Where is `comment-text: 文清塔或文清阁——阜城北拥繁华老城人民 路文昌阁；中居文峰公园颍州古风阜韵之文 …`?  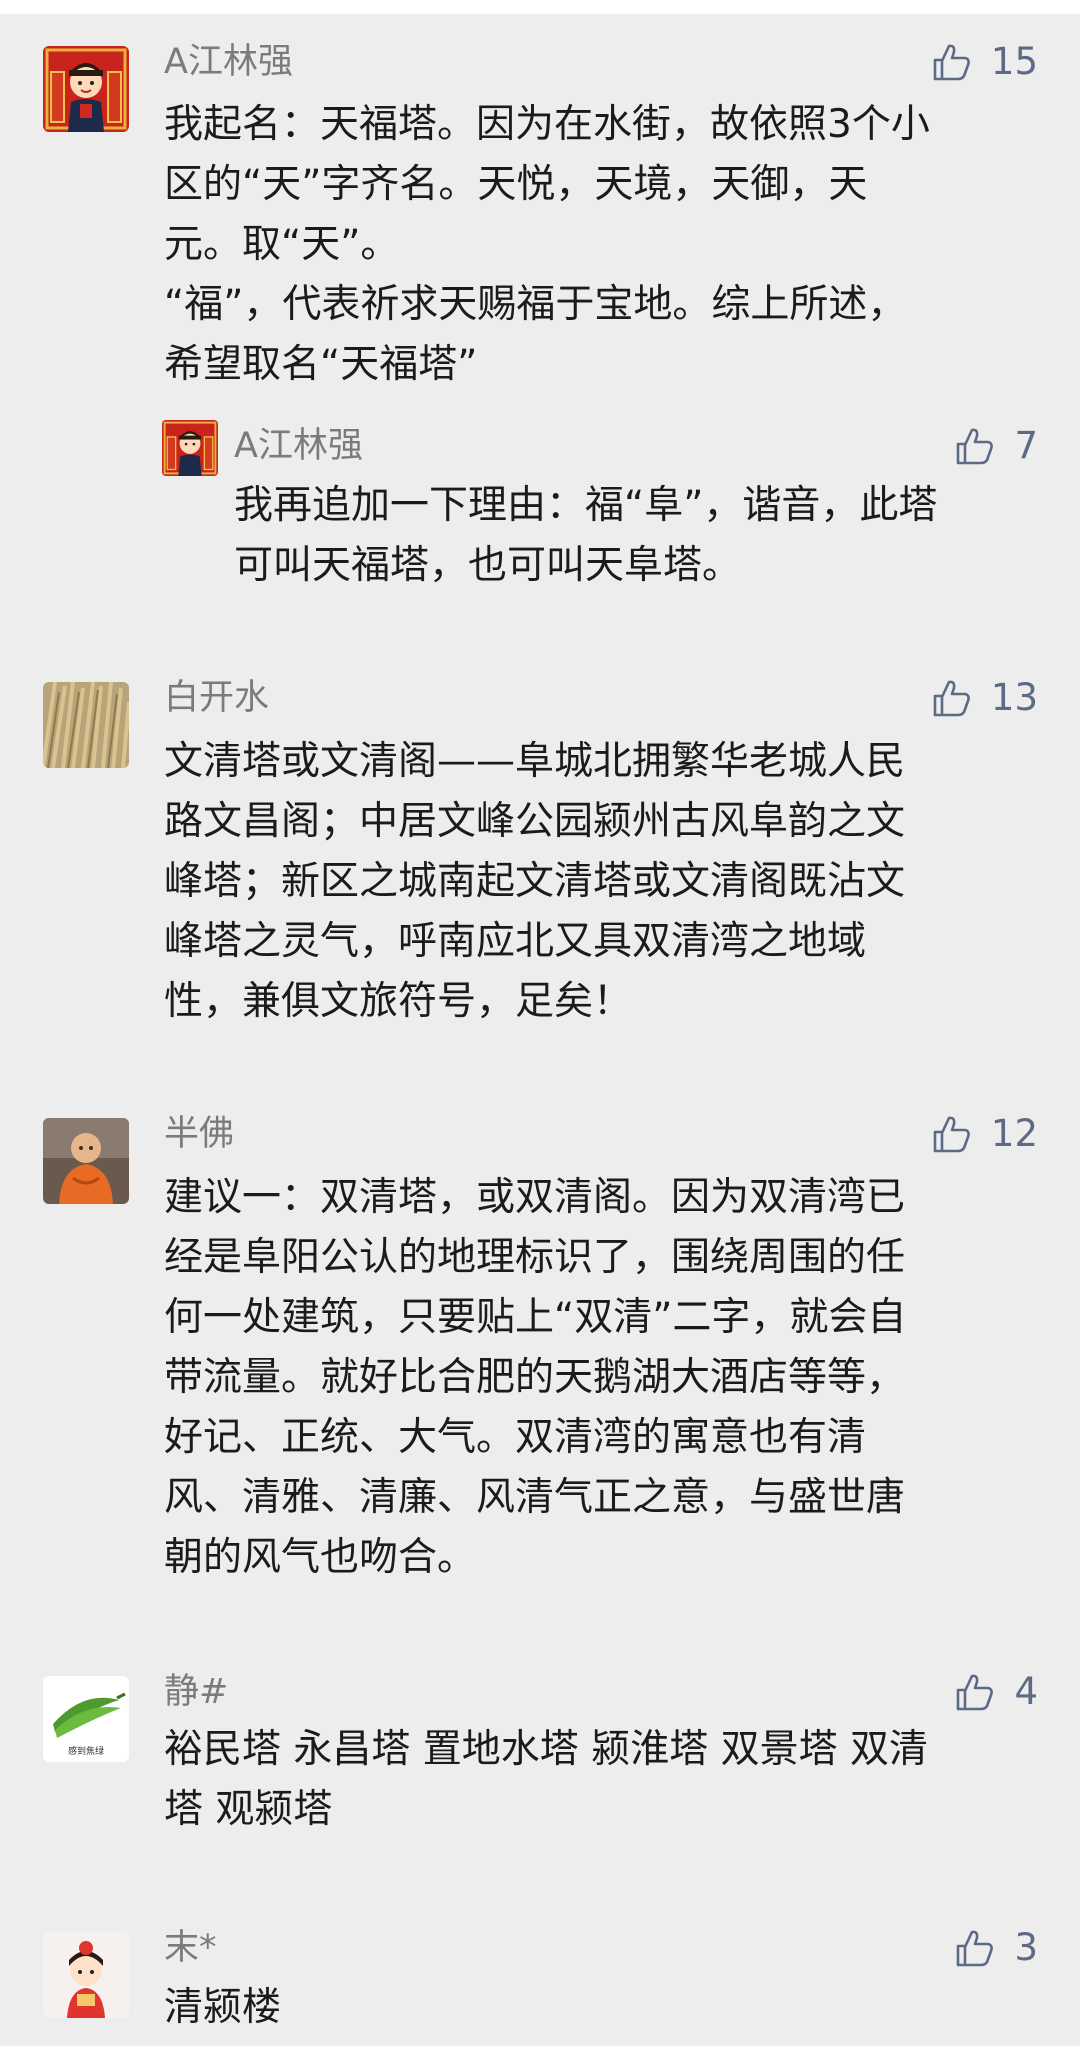
comment-text: 文清塔或文清阁——阜城北拥繁华老城人民 路文昌阁；中居文峰公园颍州古风阜韵之文 … is located at coordinates (535, 881).